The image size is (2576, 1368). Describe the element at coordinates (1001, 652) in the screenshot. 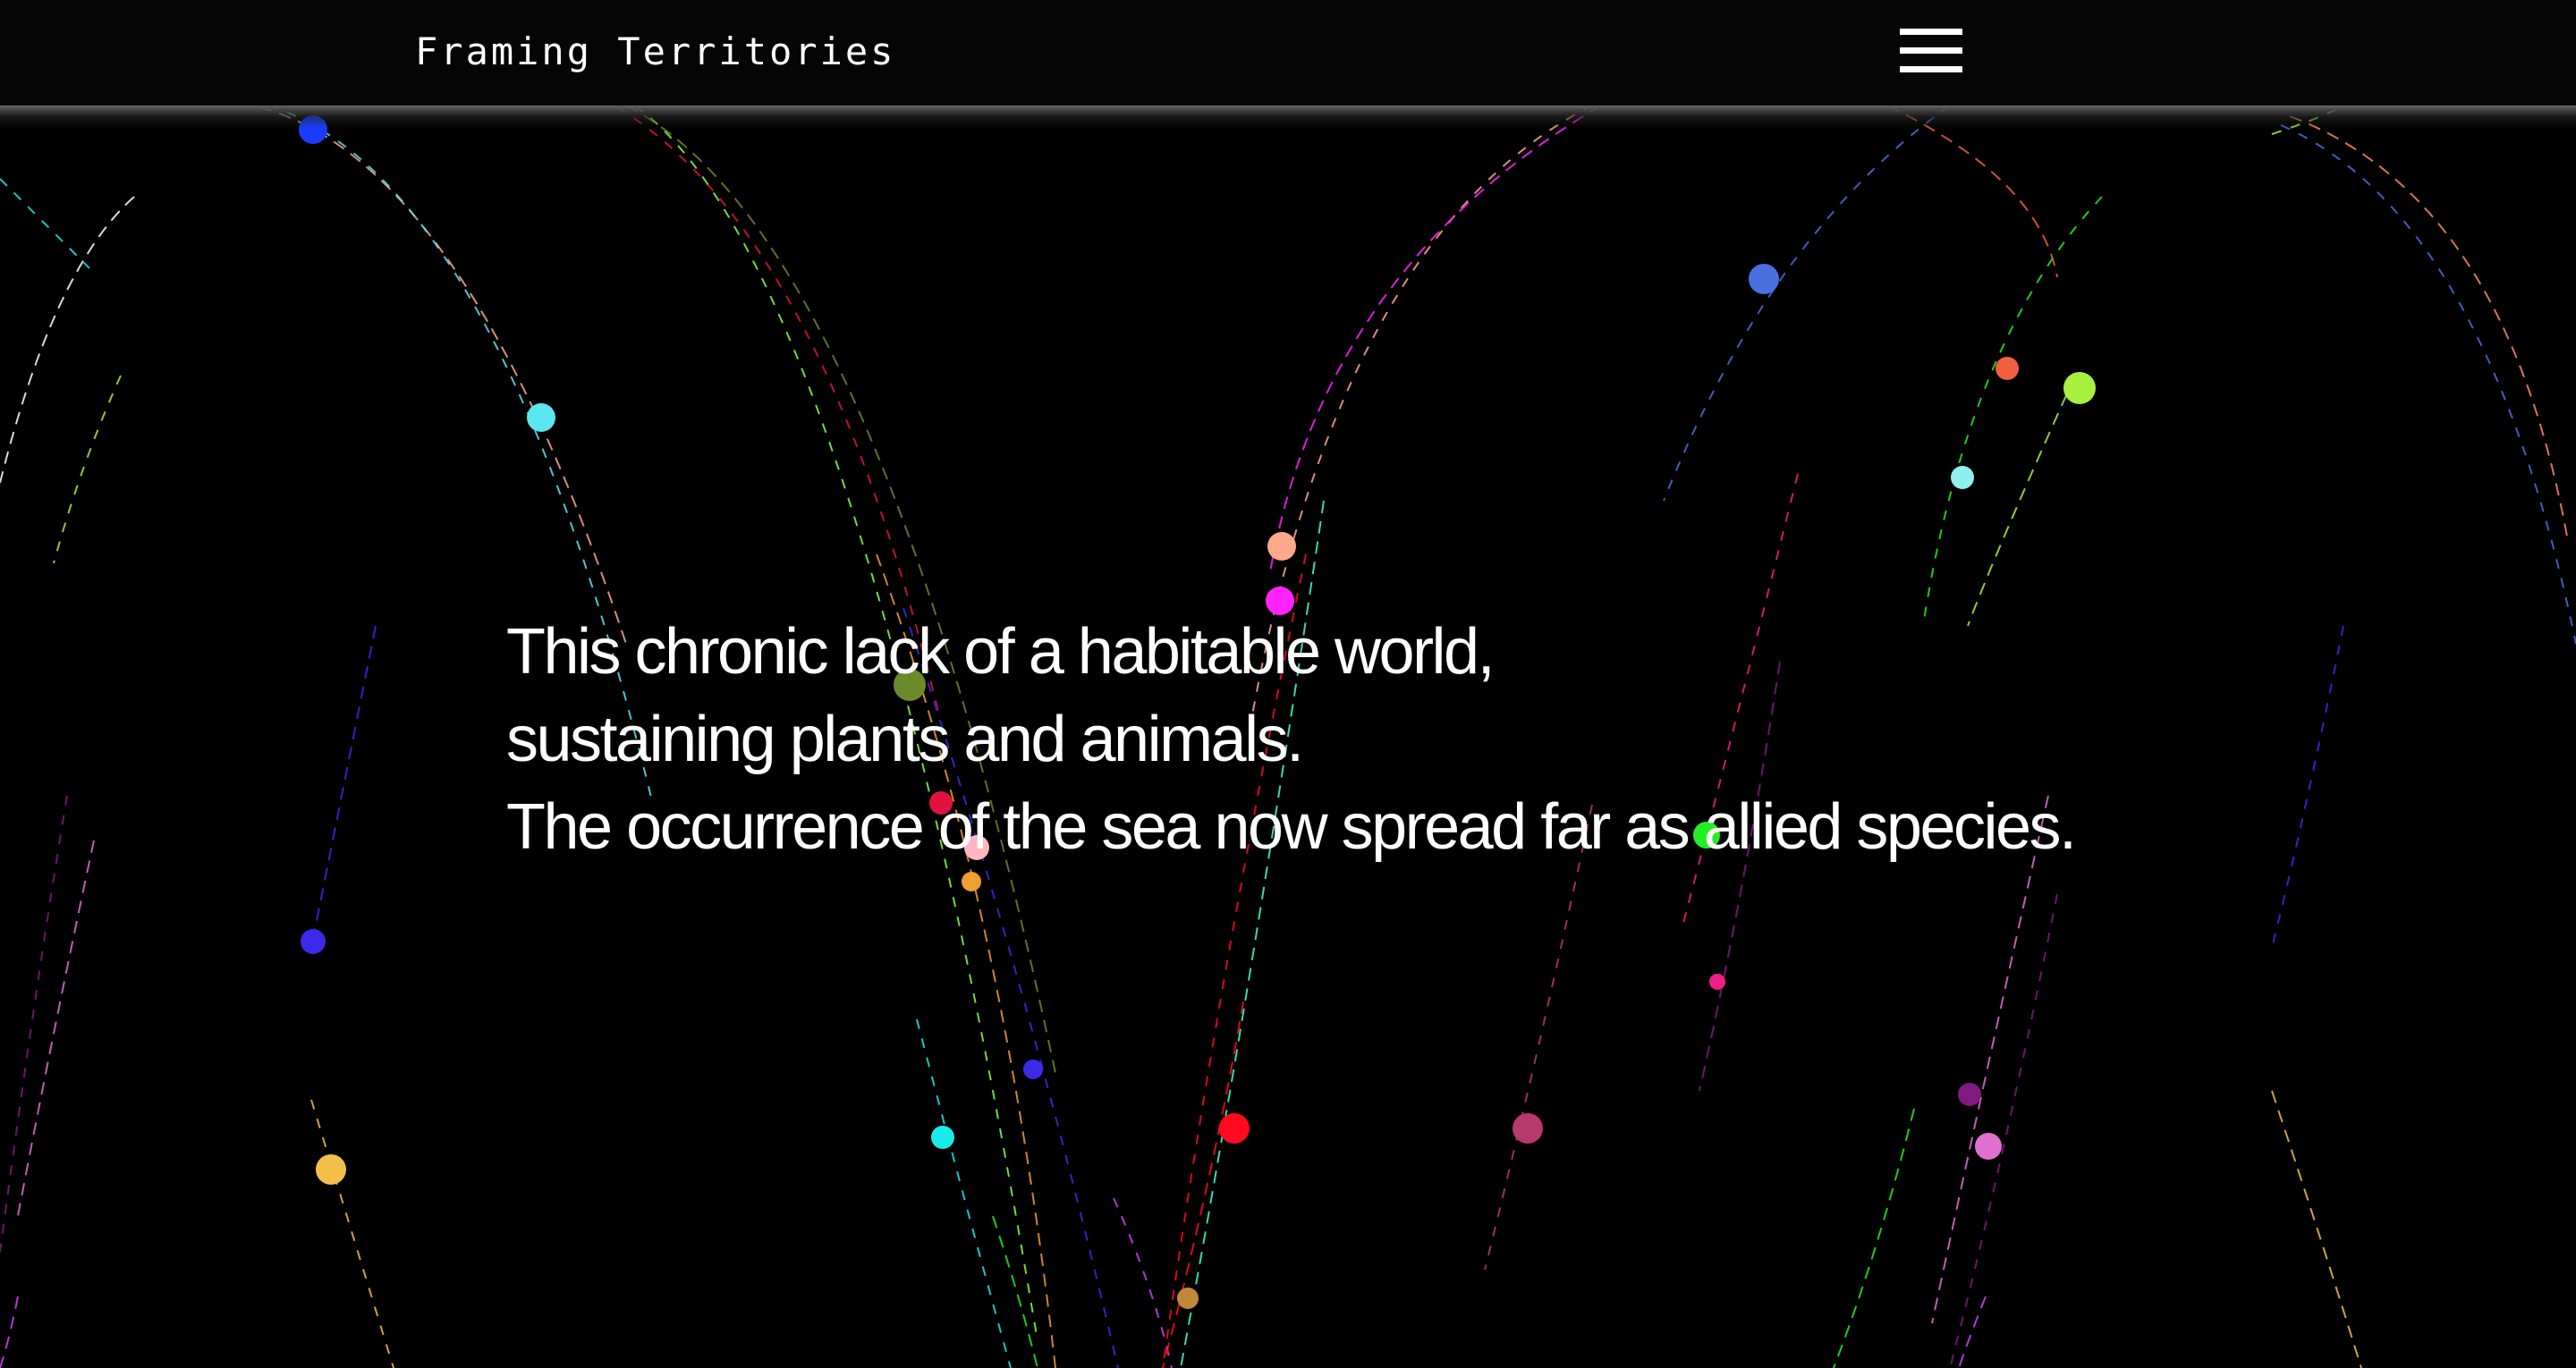

I see `hero-line-1: This chronic lack of a habitable world,` at that location.